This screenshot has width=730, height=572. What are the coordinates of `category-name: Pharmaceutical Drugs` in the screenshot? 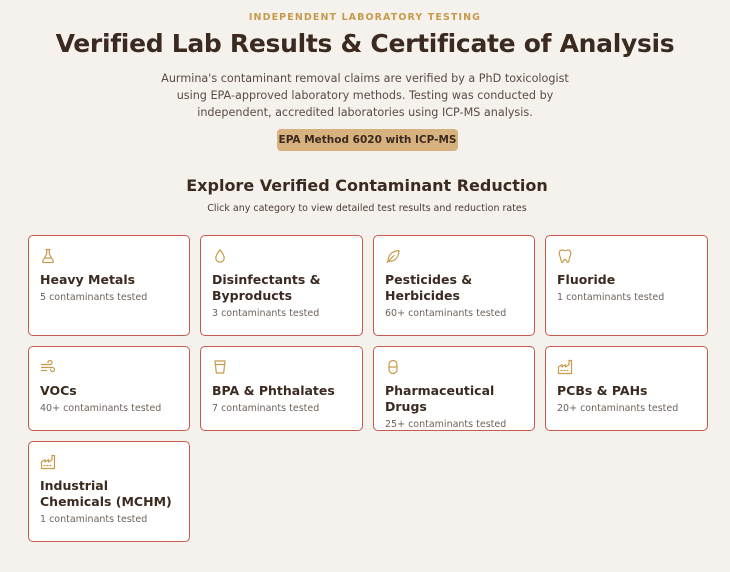 It's located at (440, 398).